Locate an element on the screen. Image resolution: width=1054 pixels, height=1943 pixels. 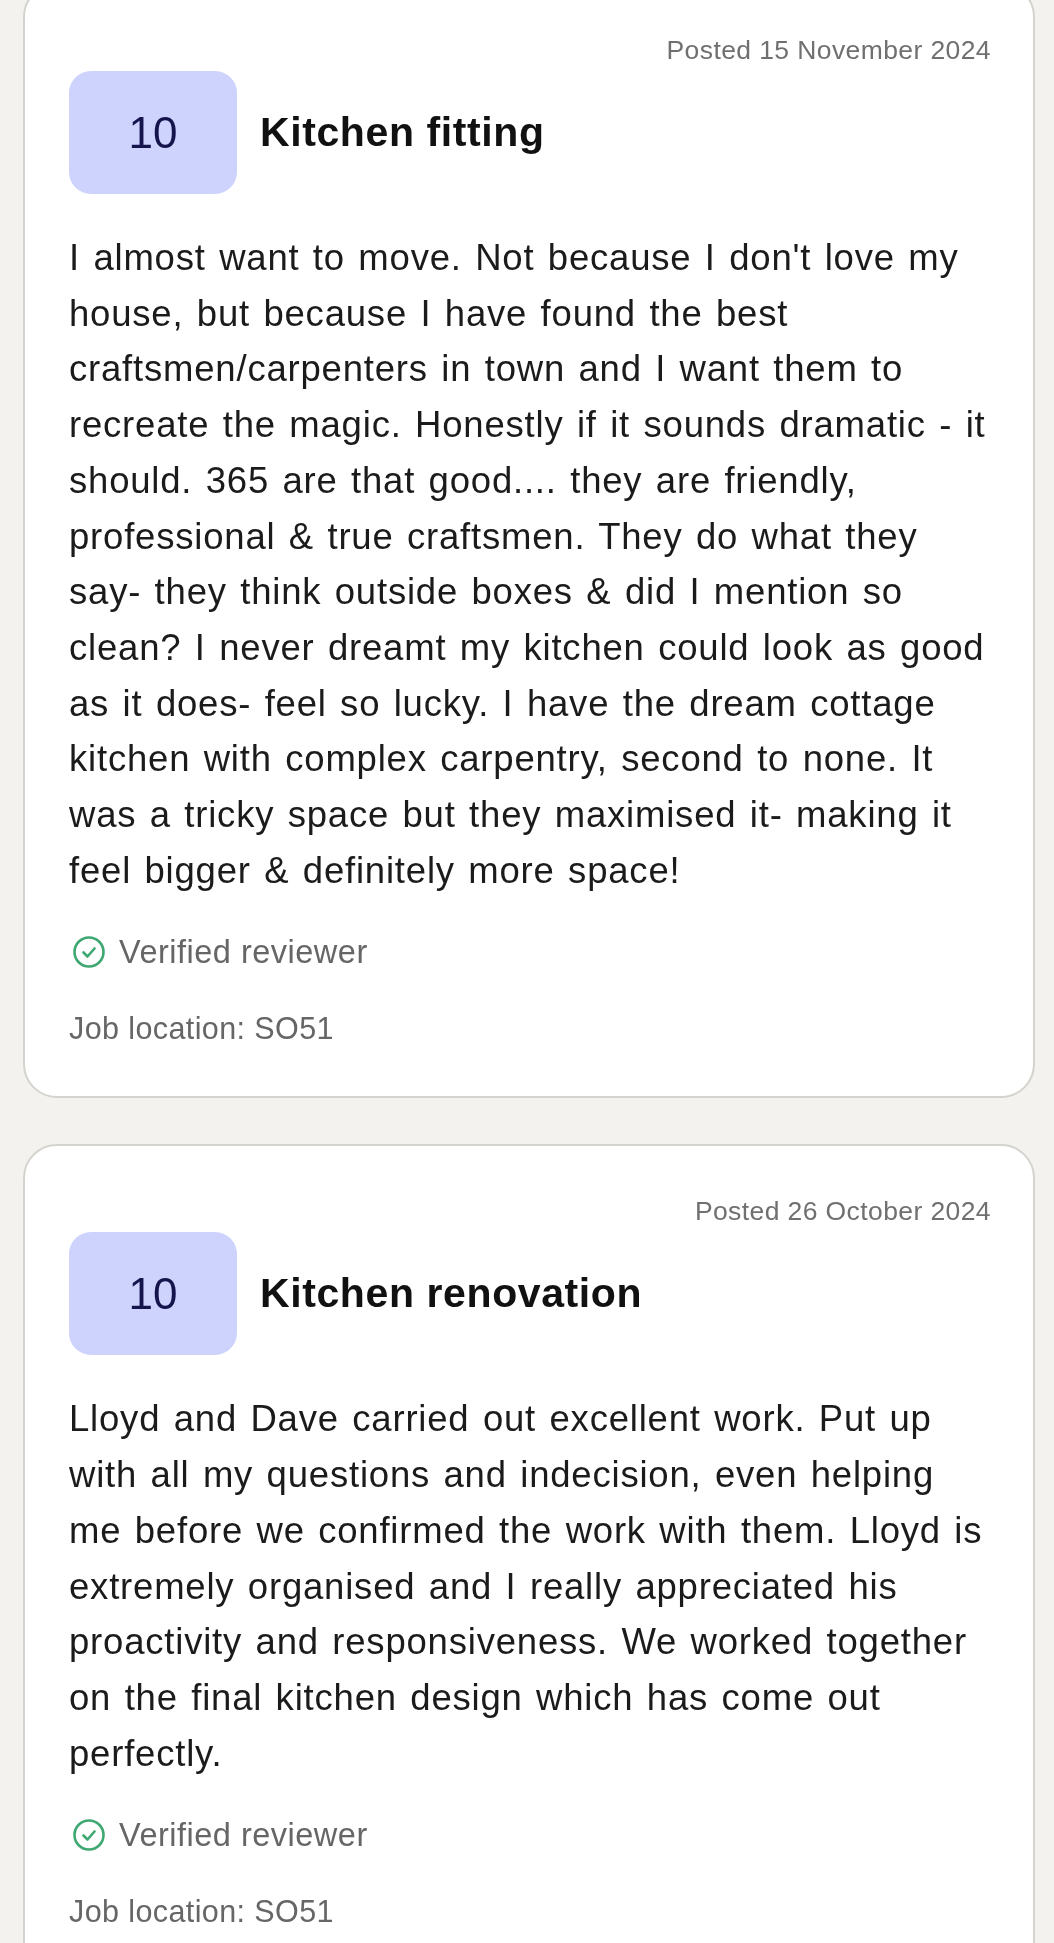
review-title: Kitchen renovation is located at coordinates (451, 1294).